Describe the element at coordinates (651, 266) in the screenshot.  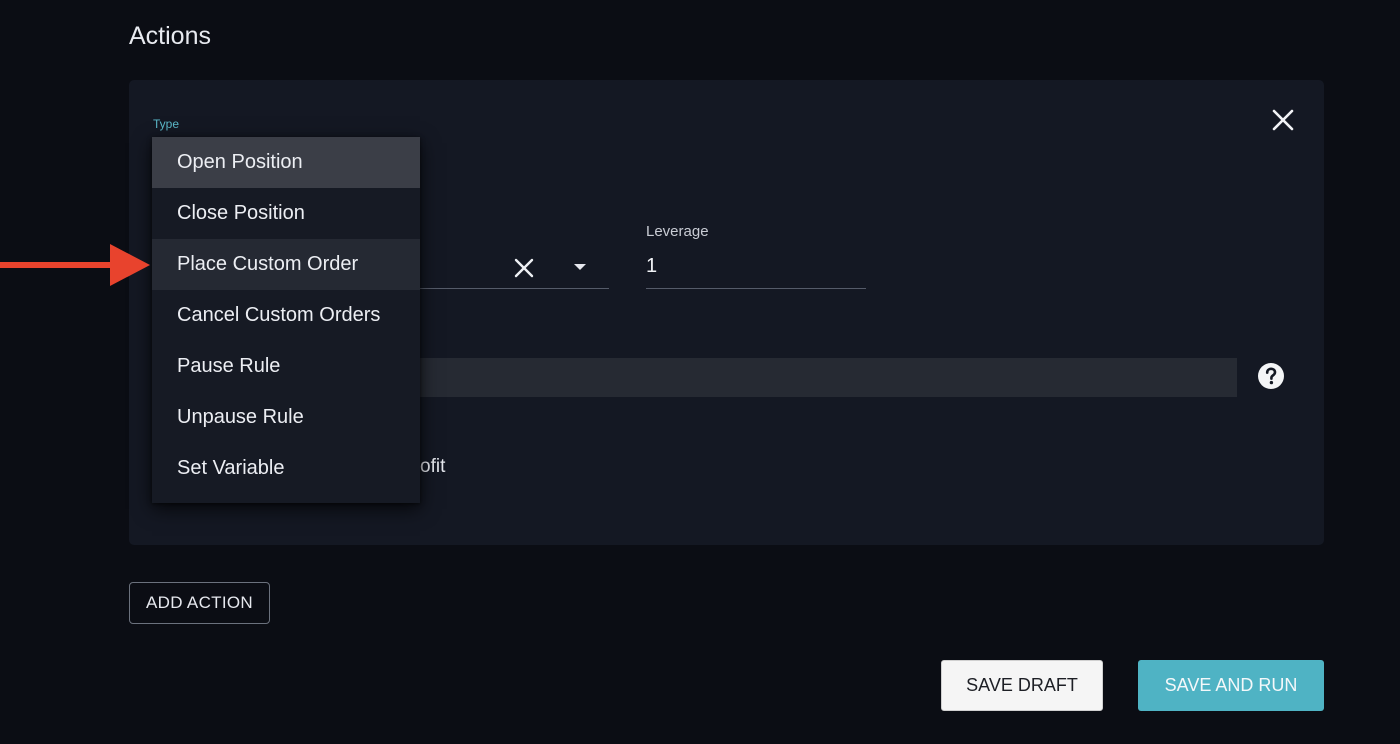
I see `leverage-input: 1` at that location.